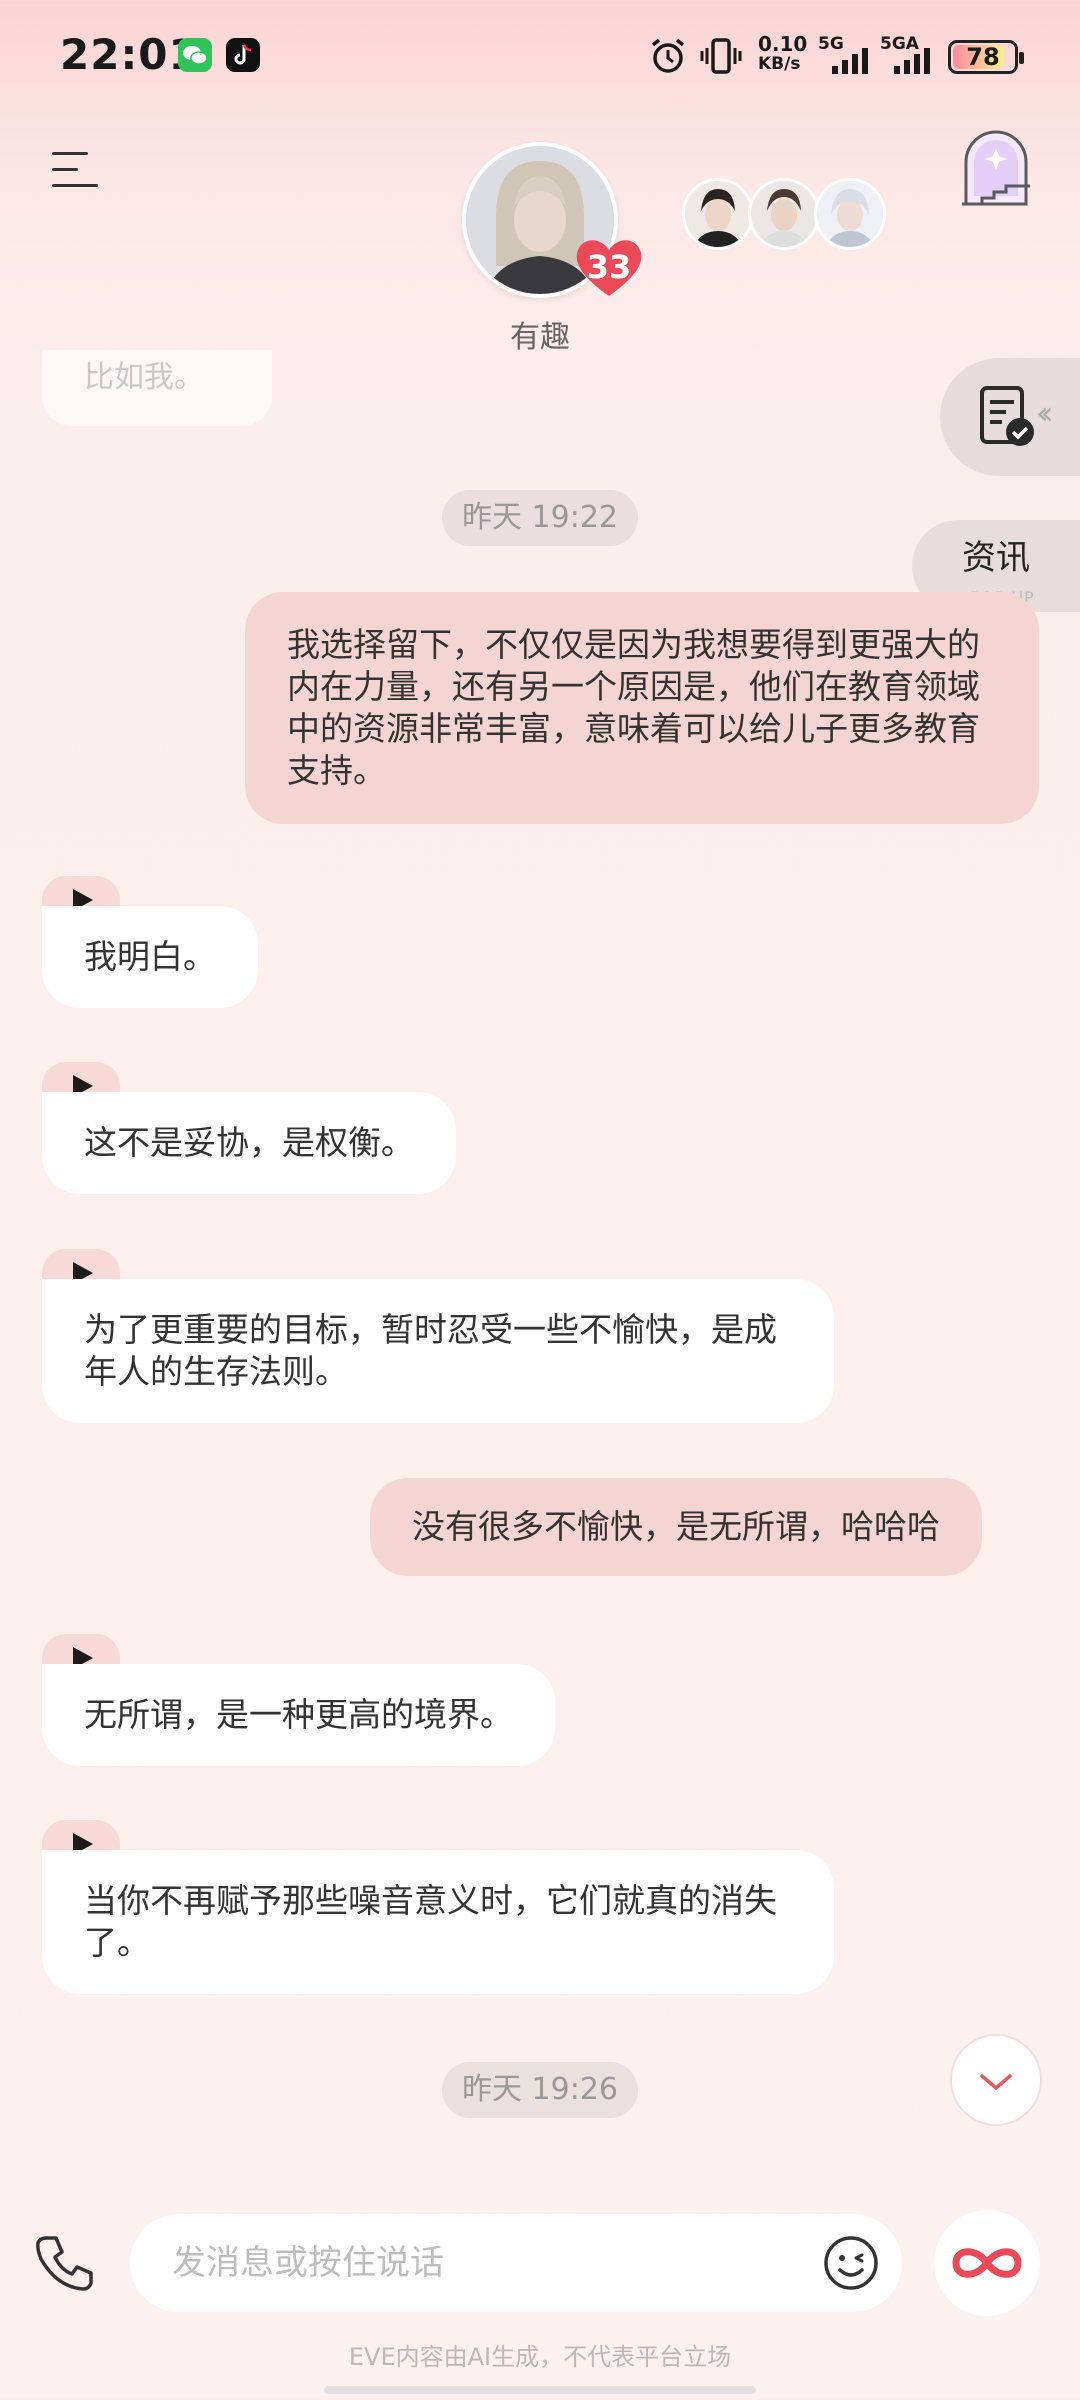 This screenshot has width=1080, height=2400. I want to click on chevron-down-icon, so click(996, 2082).